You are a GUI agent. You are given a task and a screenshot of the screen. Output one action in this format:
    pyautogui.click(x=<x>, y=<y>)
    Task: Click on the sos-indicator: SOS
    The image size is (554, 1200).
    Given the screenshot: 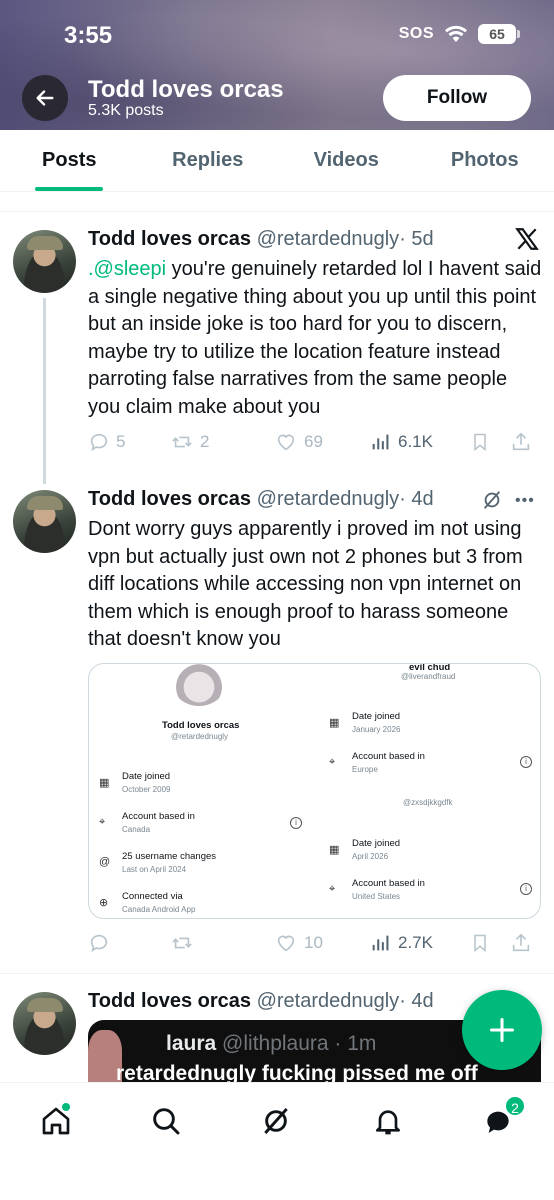 What is the action you would take?
    pyautogui.click(x=416, y=33)
    